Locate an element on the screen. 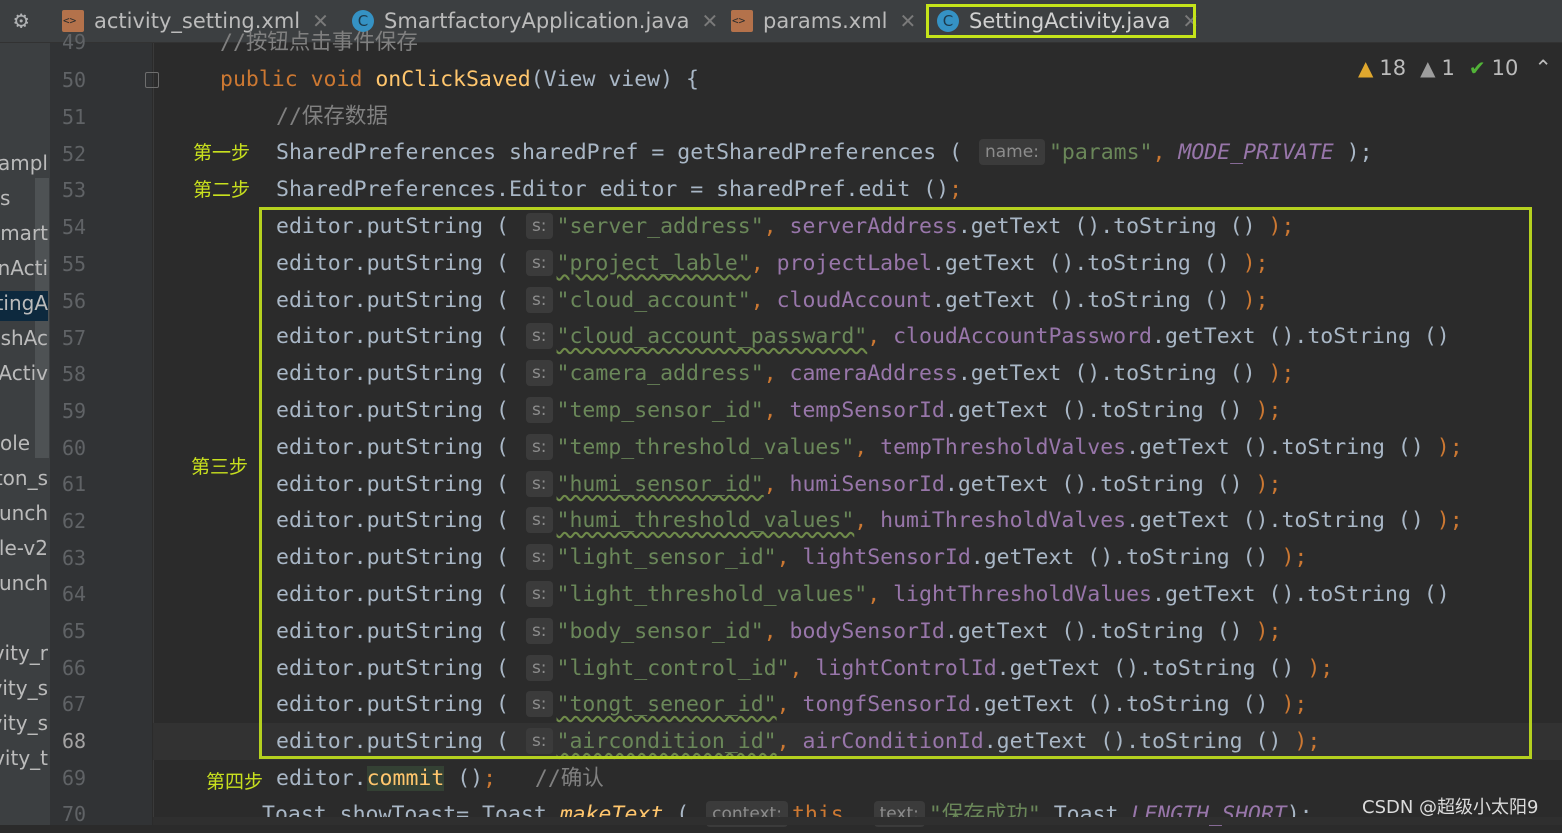 The width and height of the screenshot is (1562, 833). line-number: 66 is located at coordinates (74, 668).